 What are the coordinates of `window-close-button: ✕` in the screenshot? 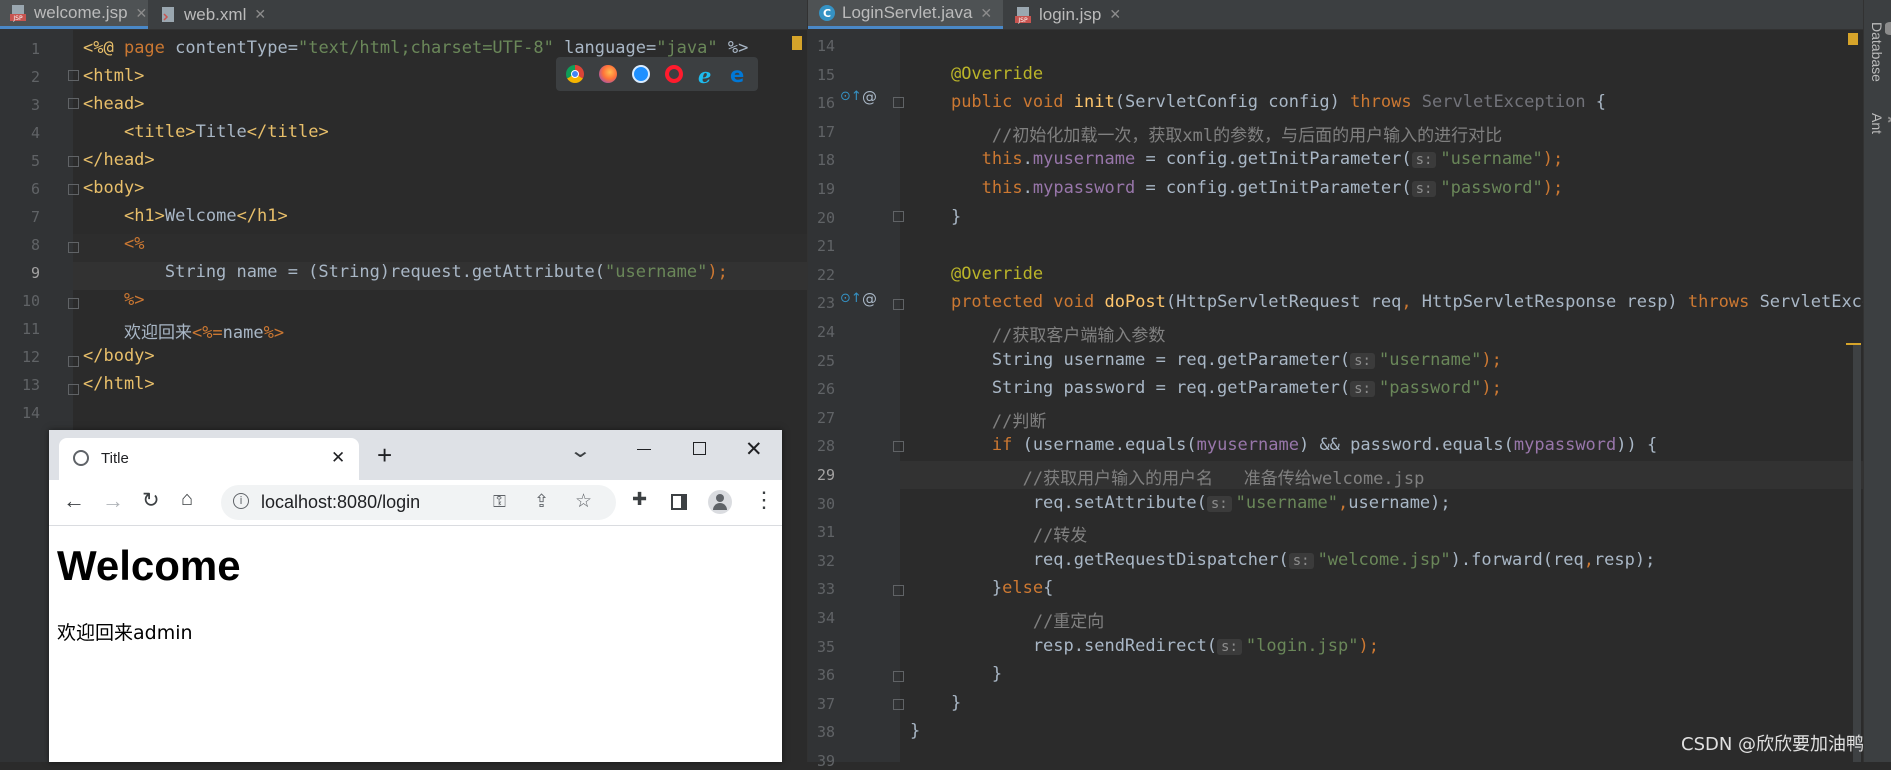 It's located at (754, 449).